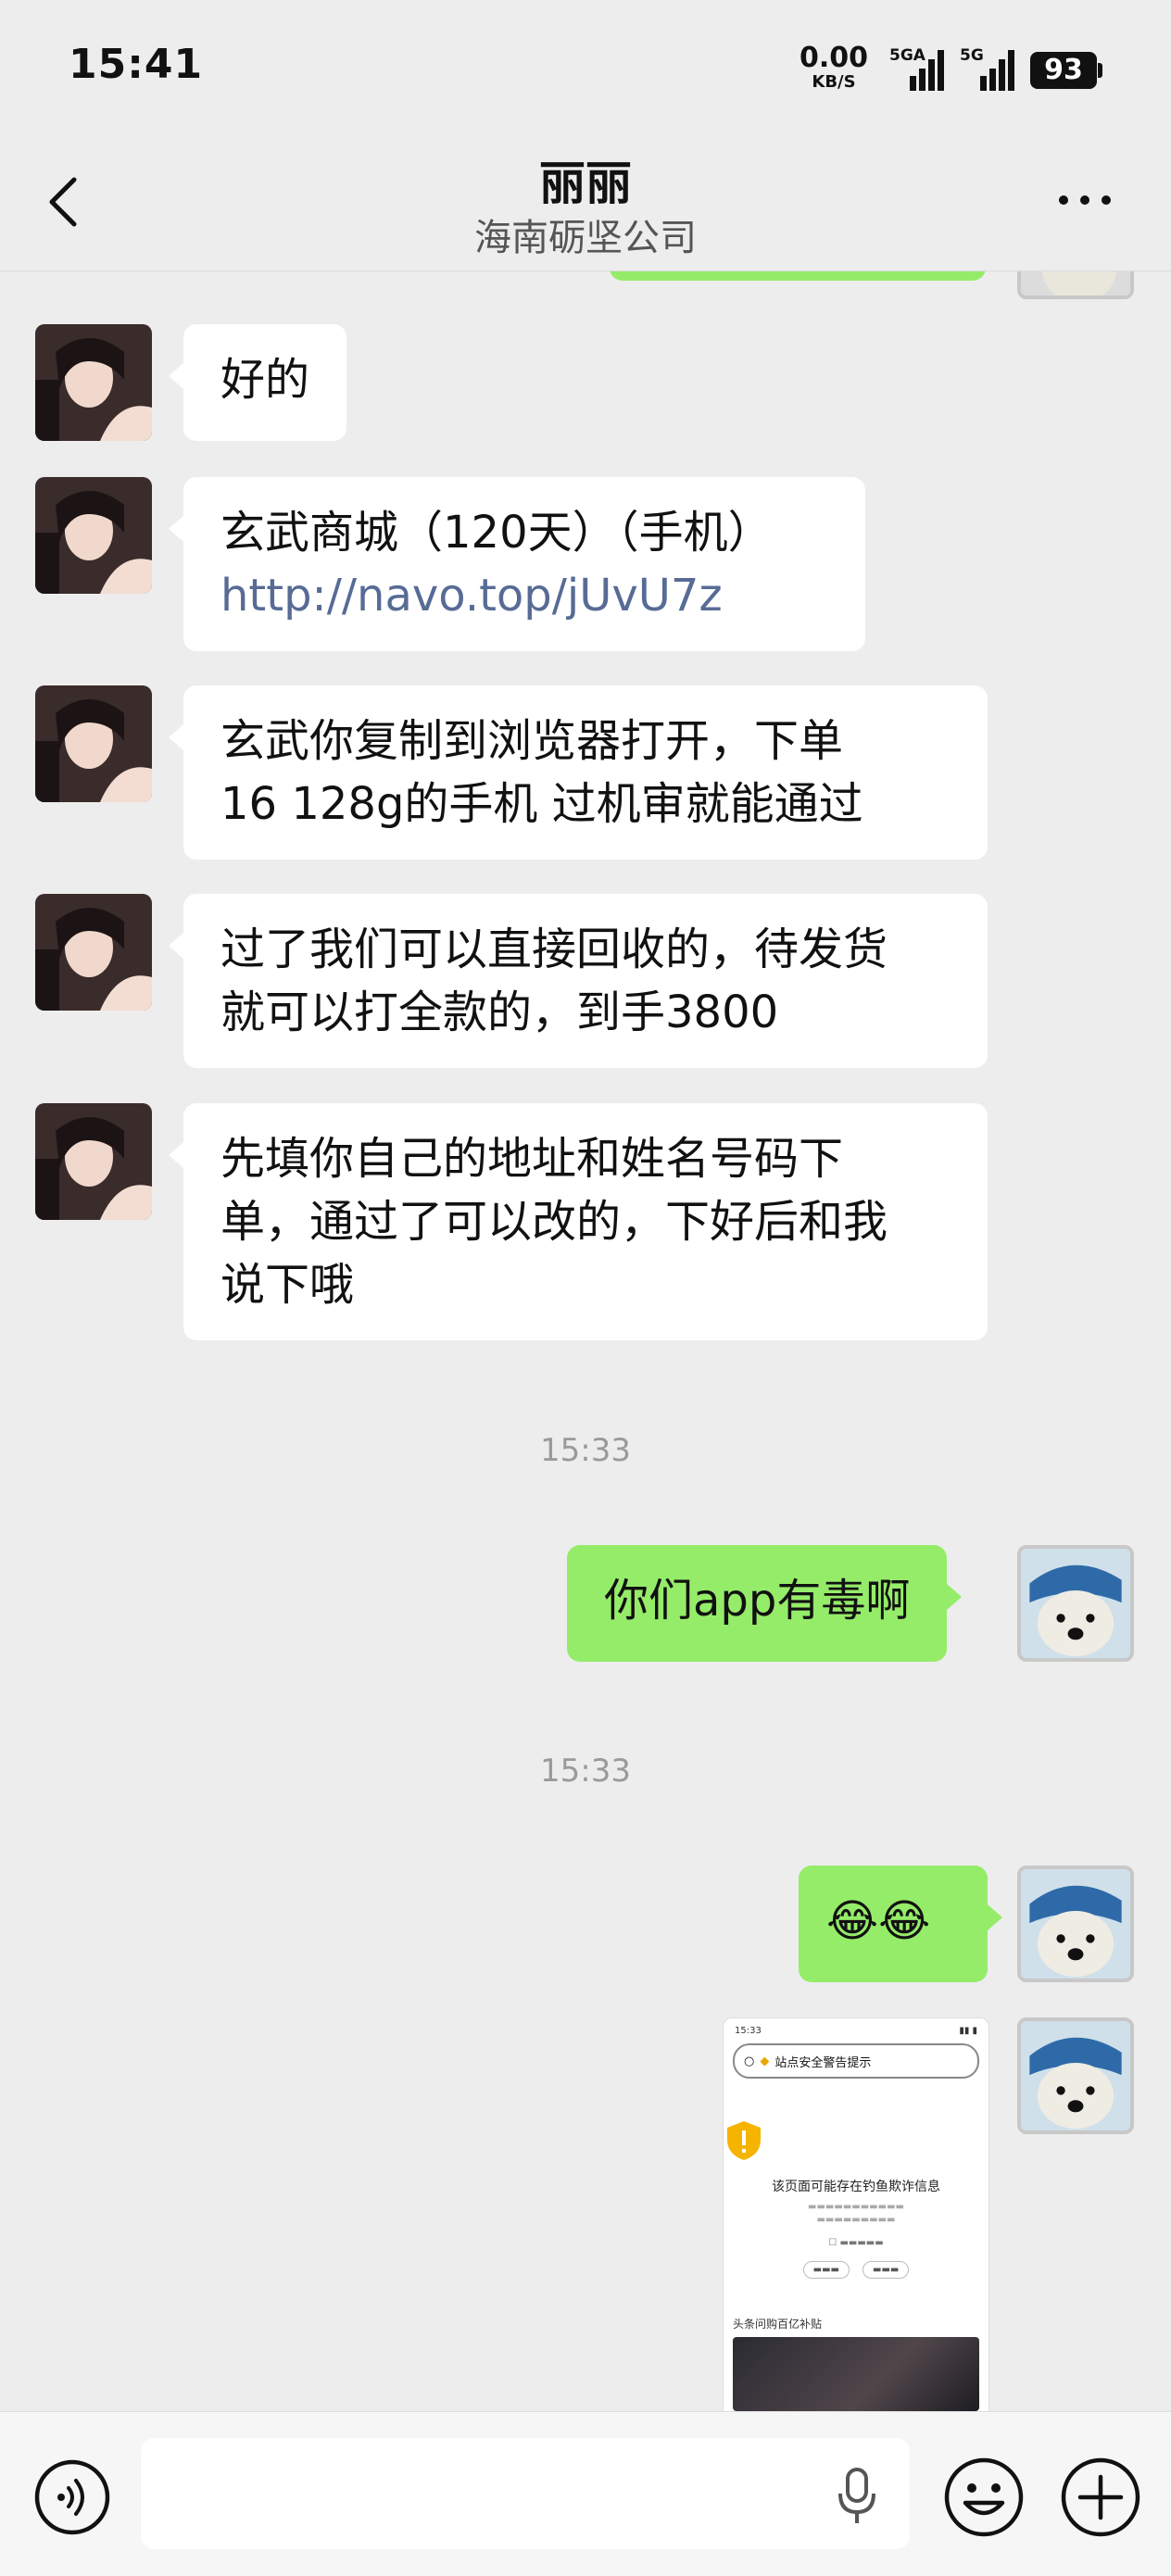 The height and width of the screenshot is (2576, 1171). I want to click on voice-mode-button, so click(72, 2497).